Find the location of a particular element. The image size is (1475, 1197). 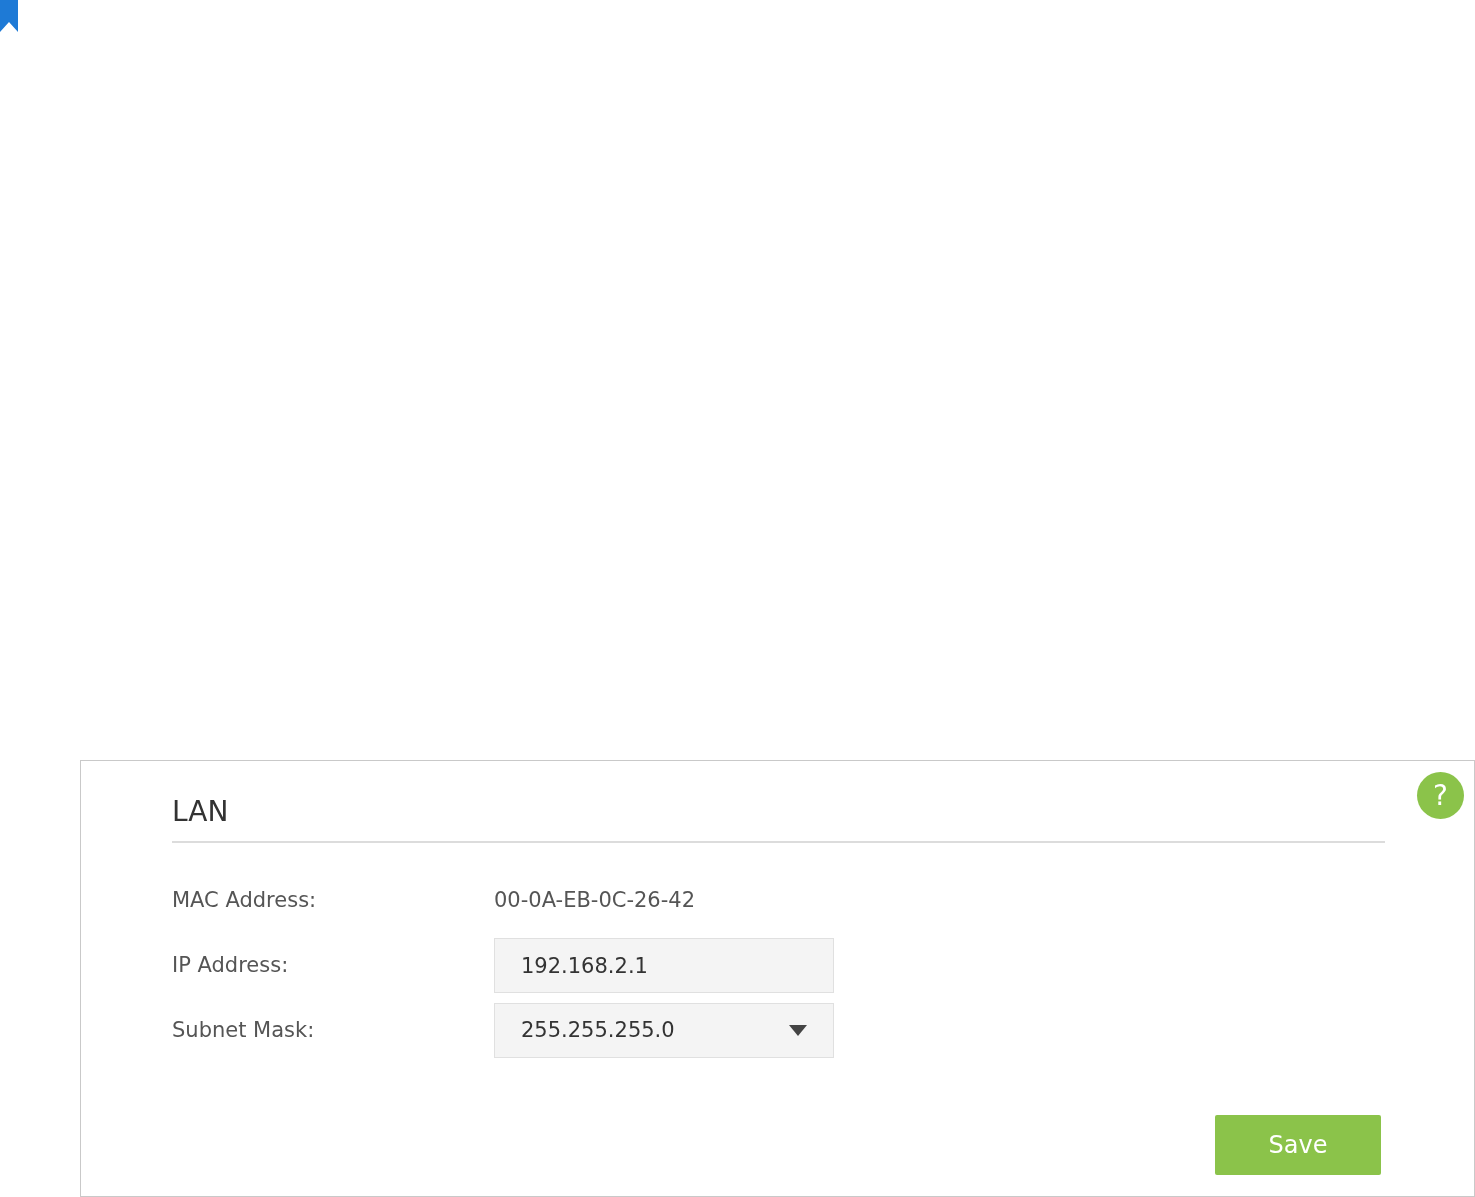

caret-icon is located at coordinates (798, 1030).